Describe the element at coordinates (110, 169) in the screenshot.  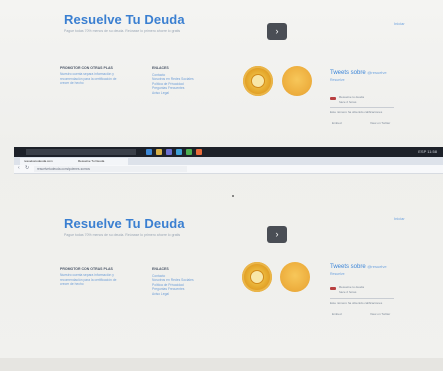
I see `url-field: resuelvetudeuda.com/quienes-somos` at that location.